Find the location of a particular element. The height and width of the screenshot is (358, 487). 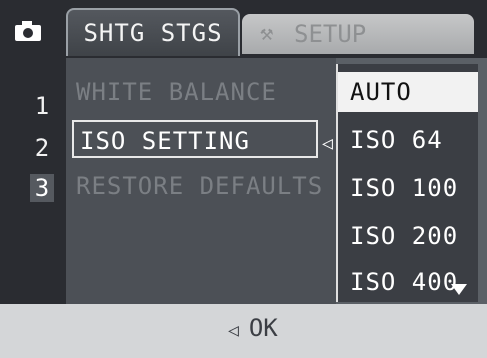

tab-shooting-settings-label: SHTG STGS is located at coordinates (153, 33).